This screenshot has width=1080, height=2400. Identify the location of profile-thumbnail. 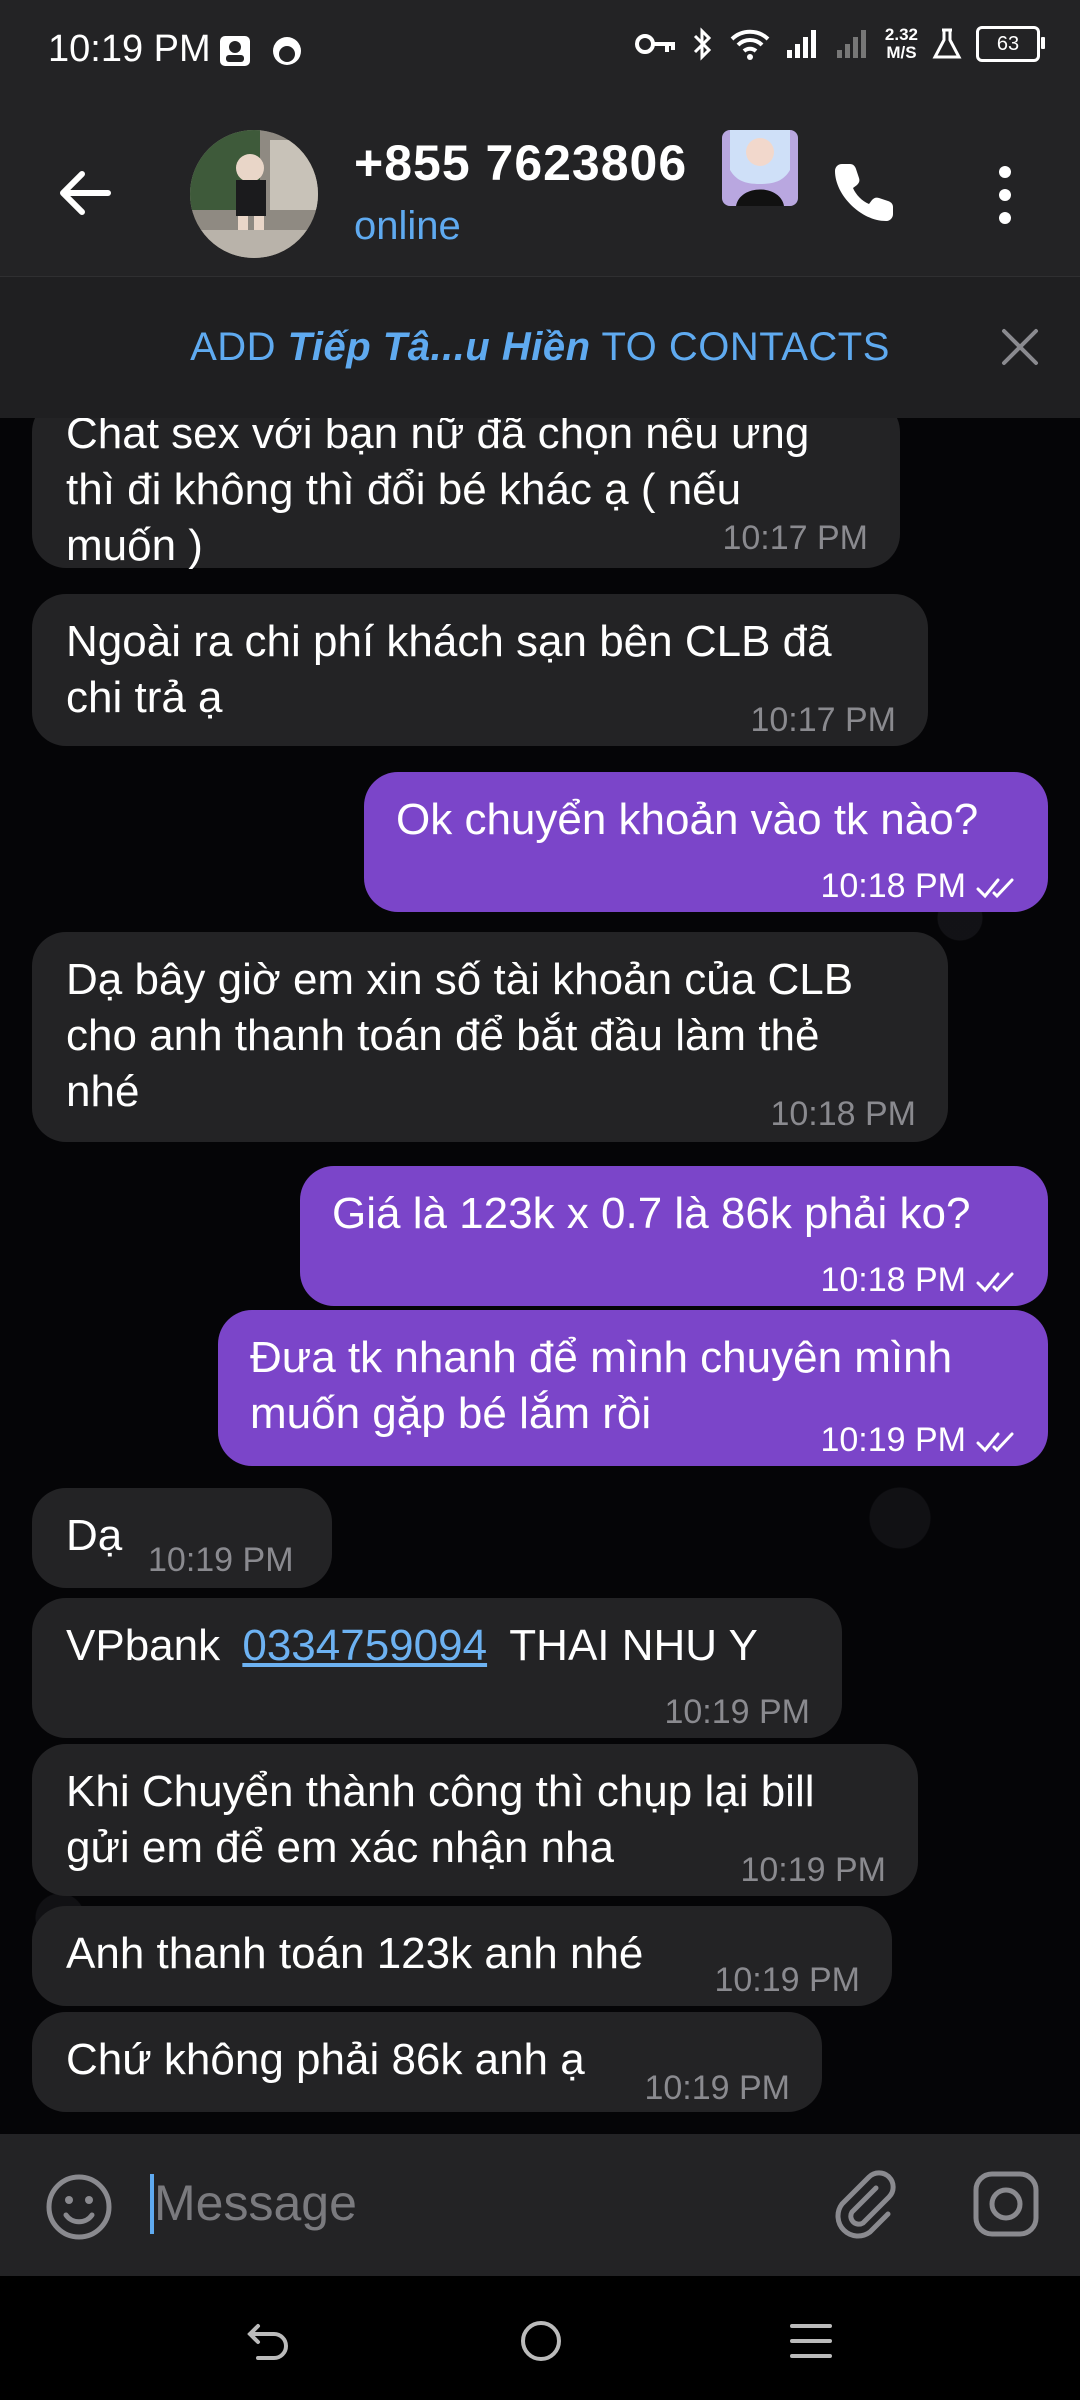
(760, 168).